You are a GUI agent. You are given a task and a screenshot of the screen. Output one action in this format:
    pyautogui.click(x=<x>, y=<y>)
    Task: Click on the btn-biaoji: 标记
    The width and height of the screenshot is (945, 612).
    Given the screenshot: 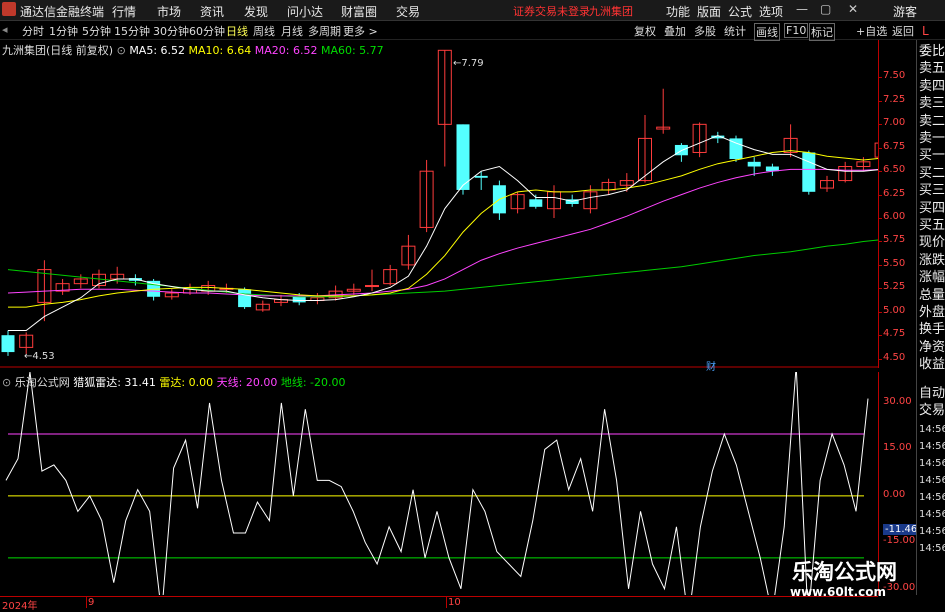 What is the action you would take?
    pyautogui.click(x=822, y=32)
    